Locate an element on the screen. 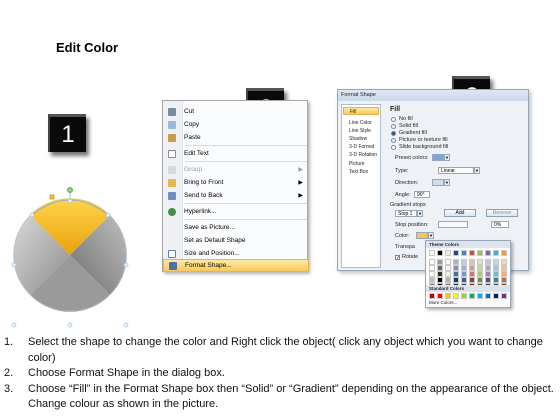 Image resolution: width=560 pixels, height=420 pixels. format-shape-icon is located at coordinates (173, 265).